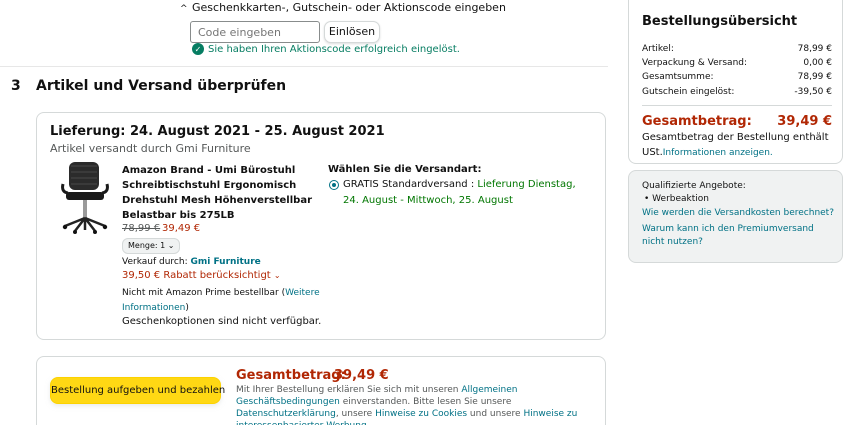 This screenshot has height=425, width=850. Describe the element at coordinates (187, 308) in the screenshot. I see `prime-note-close: )` at that location.